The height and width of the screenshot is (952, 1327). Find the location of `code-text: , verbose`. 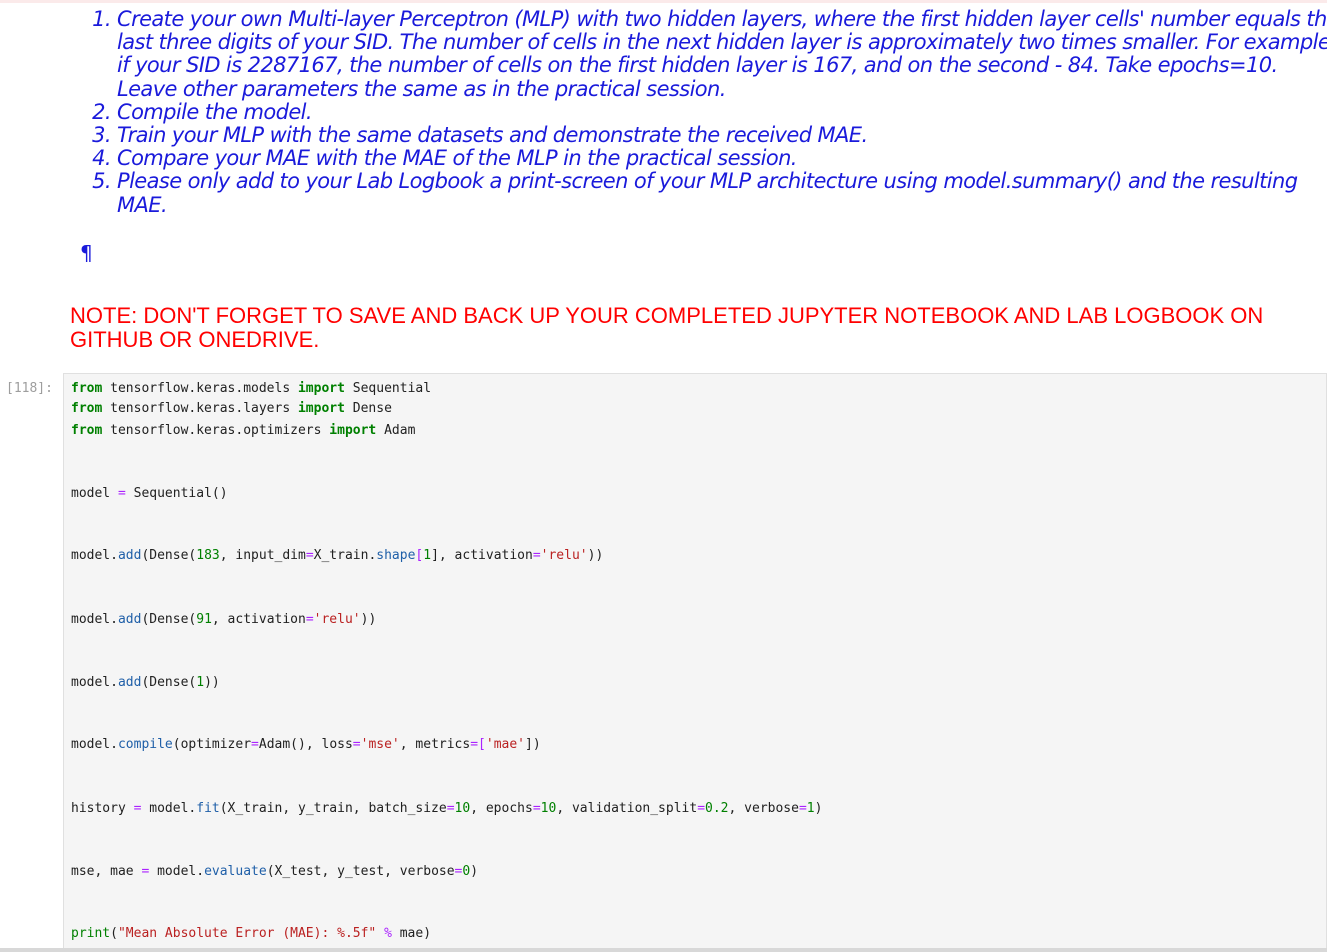

code-text: , verbose is located at coordinates (763, 808).